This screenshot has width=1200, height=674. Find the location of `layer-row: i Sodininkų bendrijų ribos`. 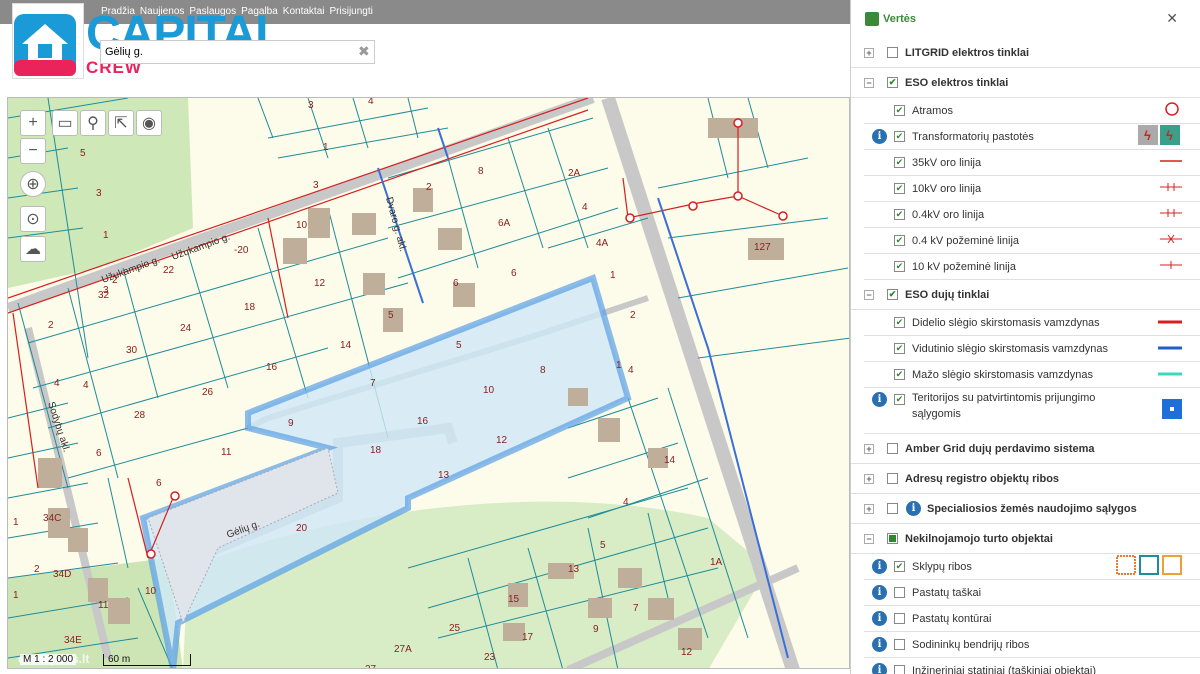

layer-row: i Sodininkų bendrijų ribos is located at coordinates (1032, 645).